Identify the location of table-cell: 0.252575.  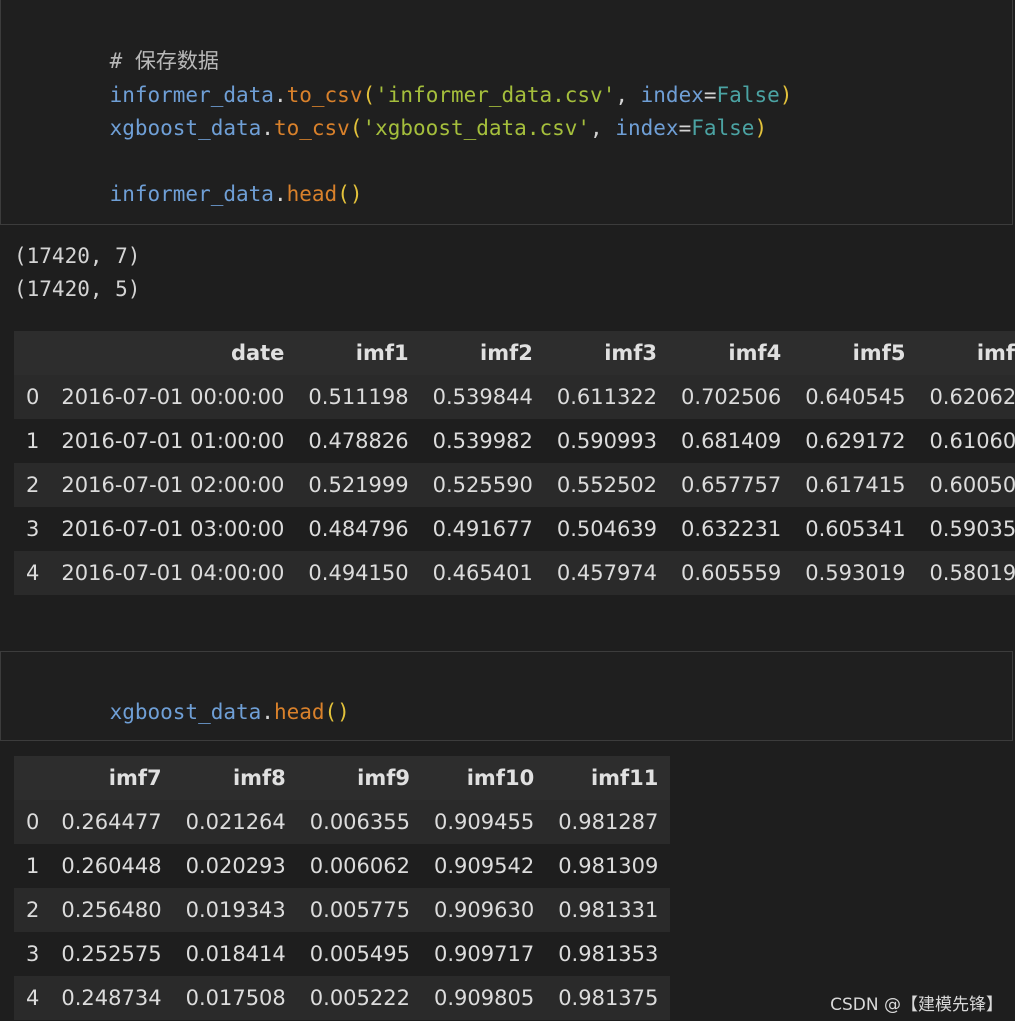
(111, 954).